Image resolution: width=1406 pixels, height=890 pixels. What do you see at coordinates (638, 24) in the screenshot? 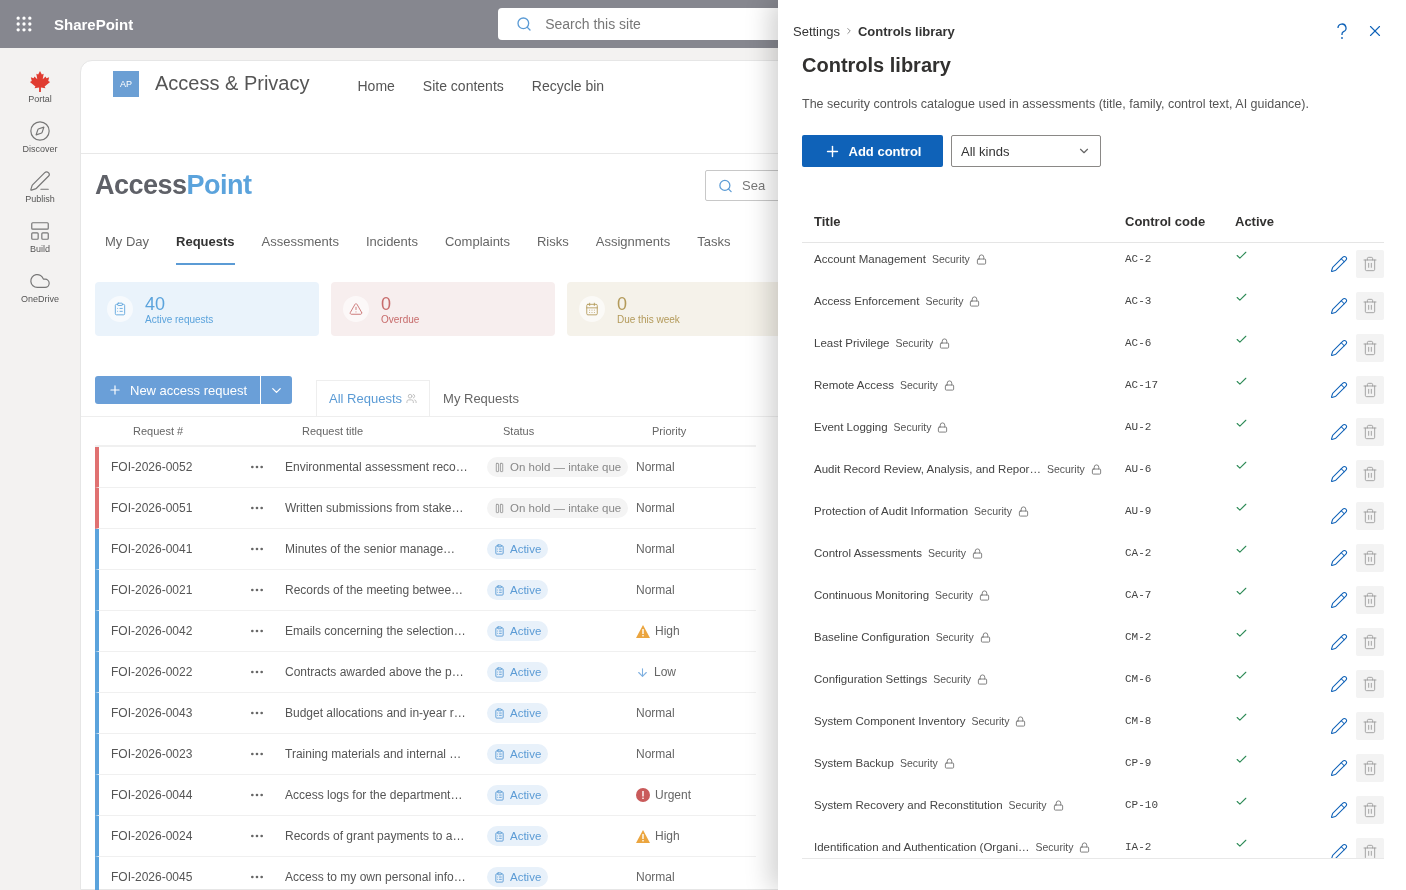
I see `search-field: Search this site` at bounding box center [638, 24].